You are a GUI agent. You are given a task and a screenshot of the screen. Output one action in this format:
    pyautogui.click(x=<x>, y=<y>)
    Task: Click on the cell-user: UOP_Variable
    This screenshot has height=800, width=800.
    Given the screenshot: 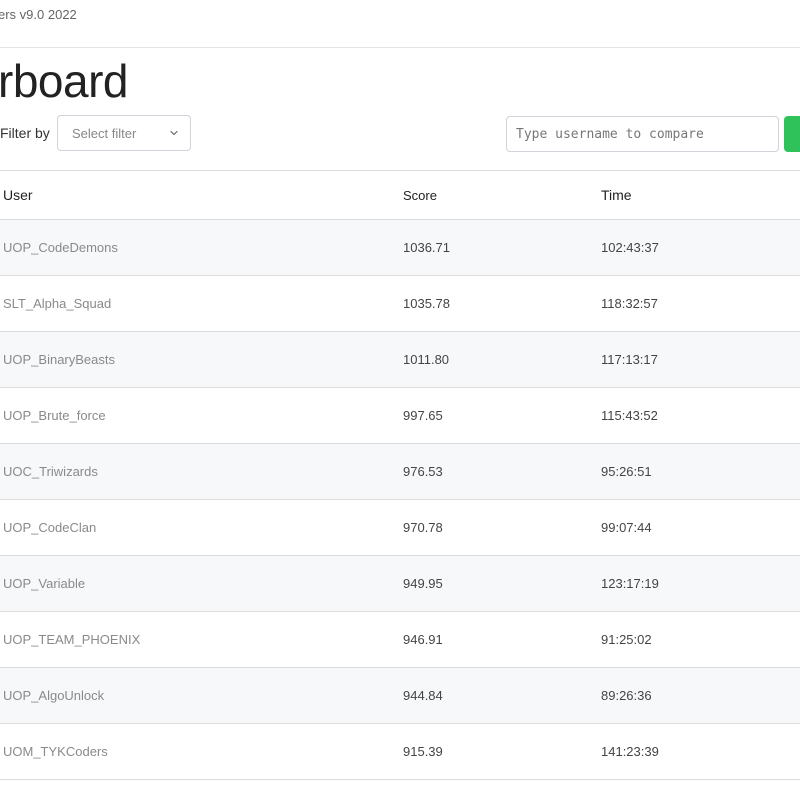 What is the action you would take?
    pyautogui.click(x=201, y=583)
    